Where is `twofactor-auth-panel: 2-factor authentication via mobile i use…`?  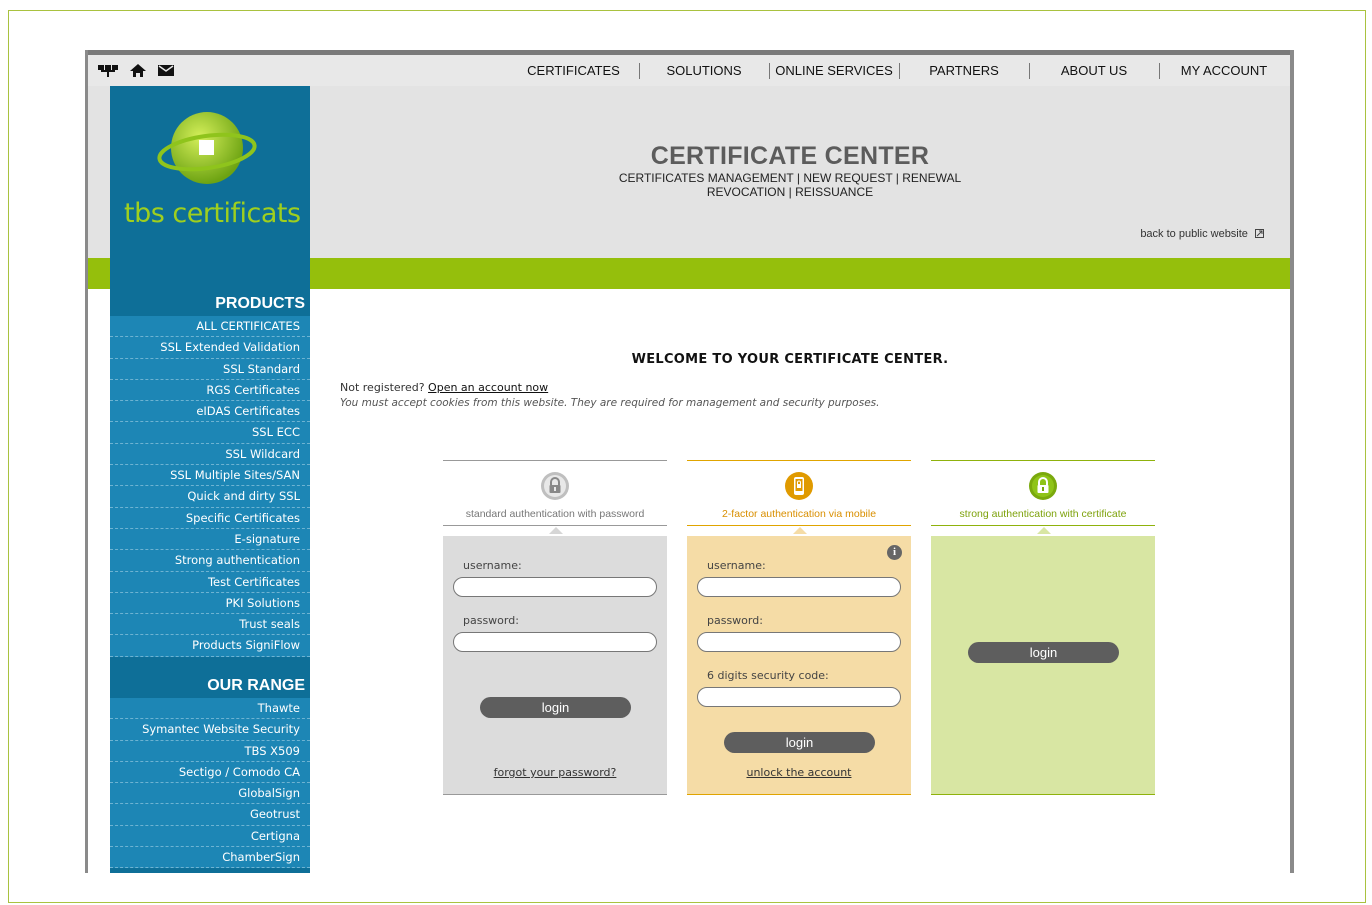 twofactor-auth-panel: 2-factor authentication via mobile i use… is located at coordinates (799, 627).